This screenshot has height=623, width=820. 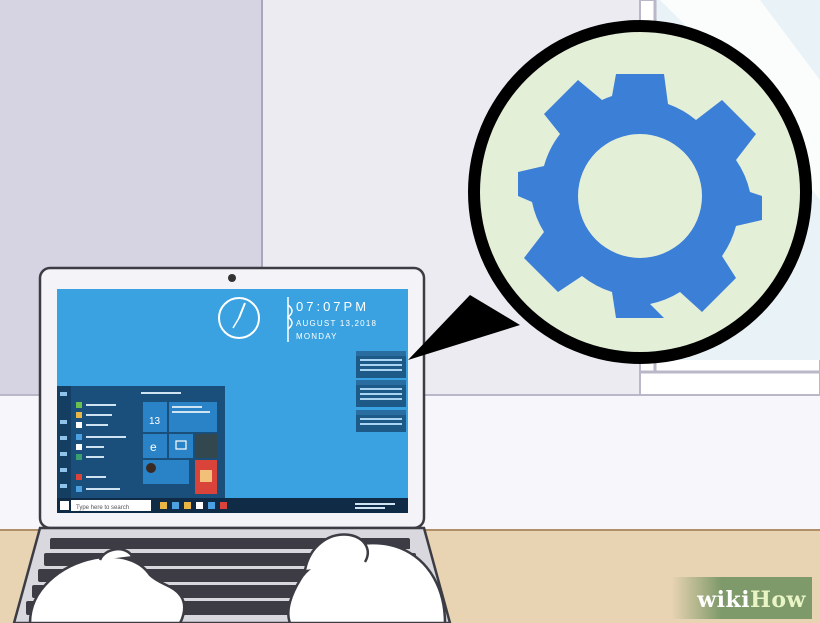 I want to click on desktop-clock-date: AUGUST 13,2018, so click(x=336, y=323).